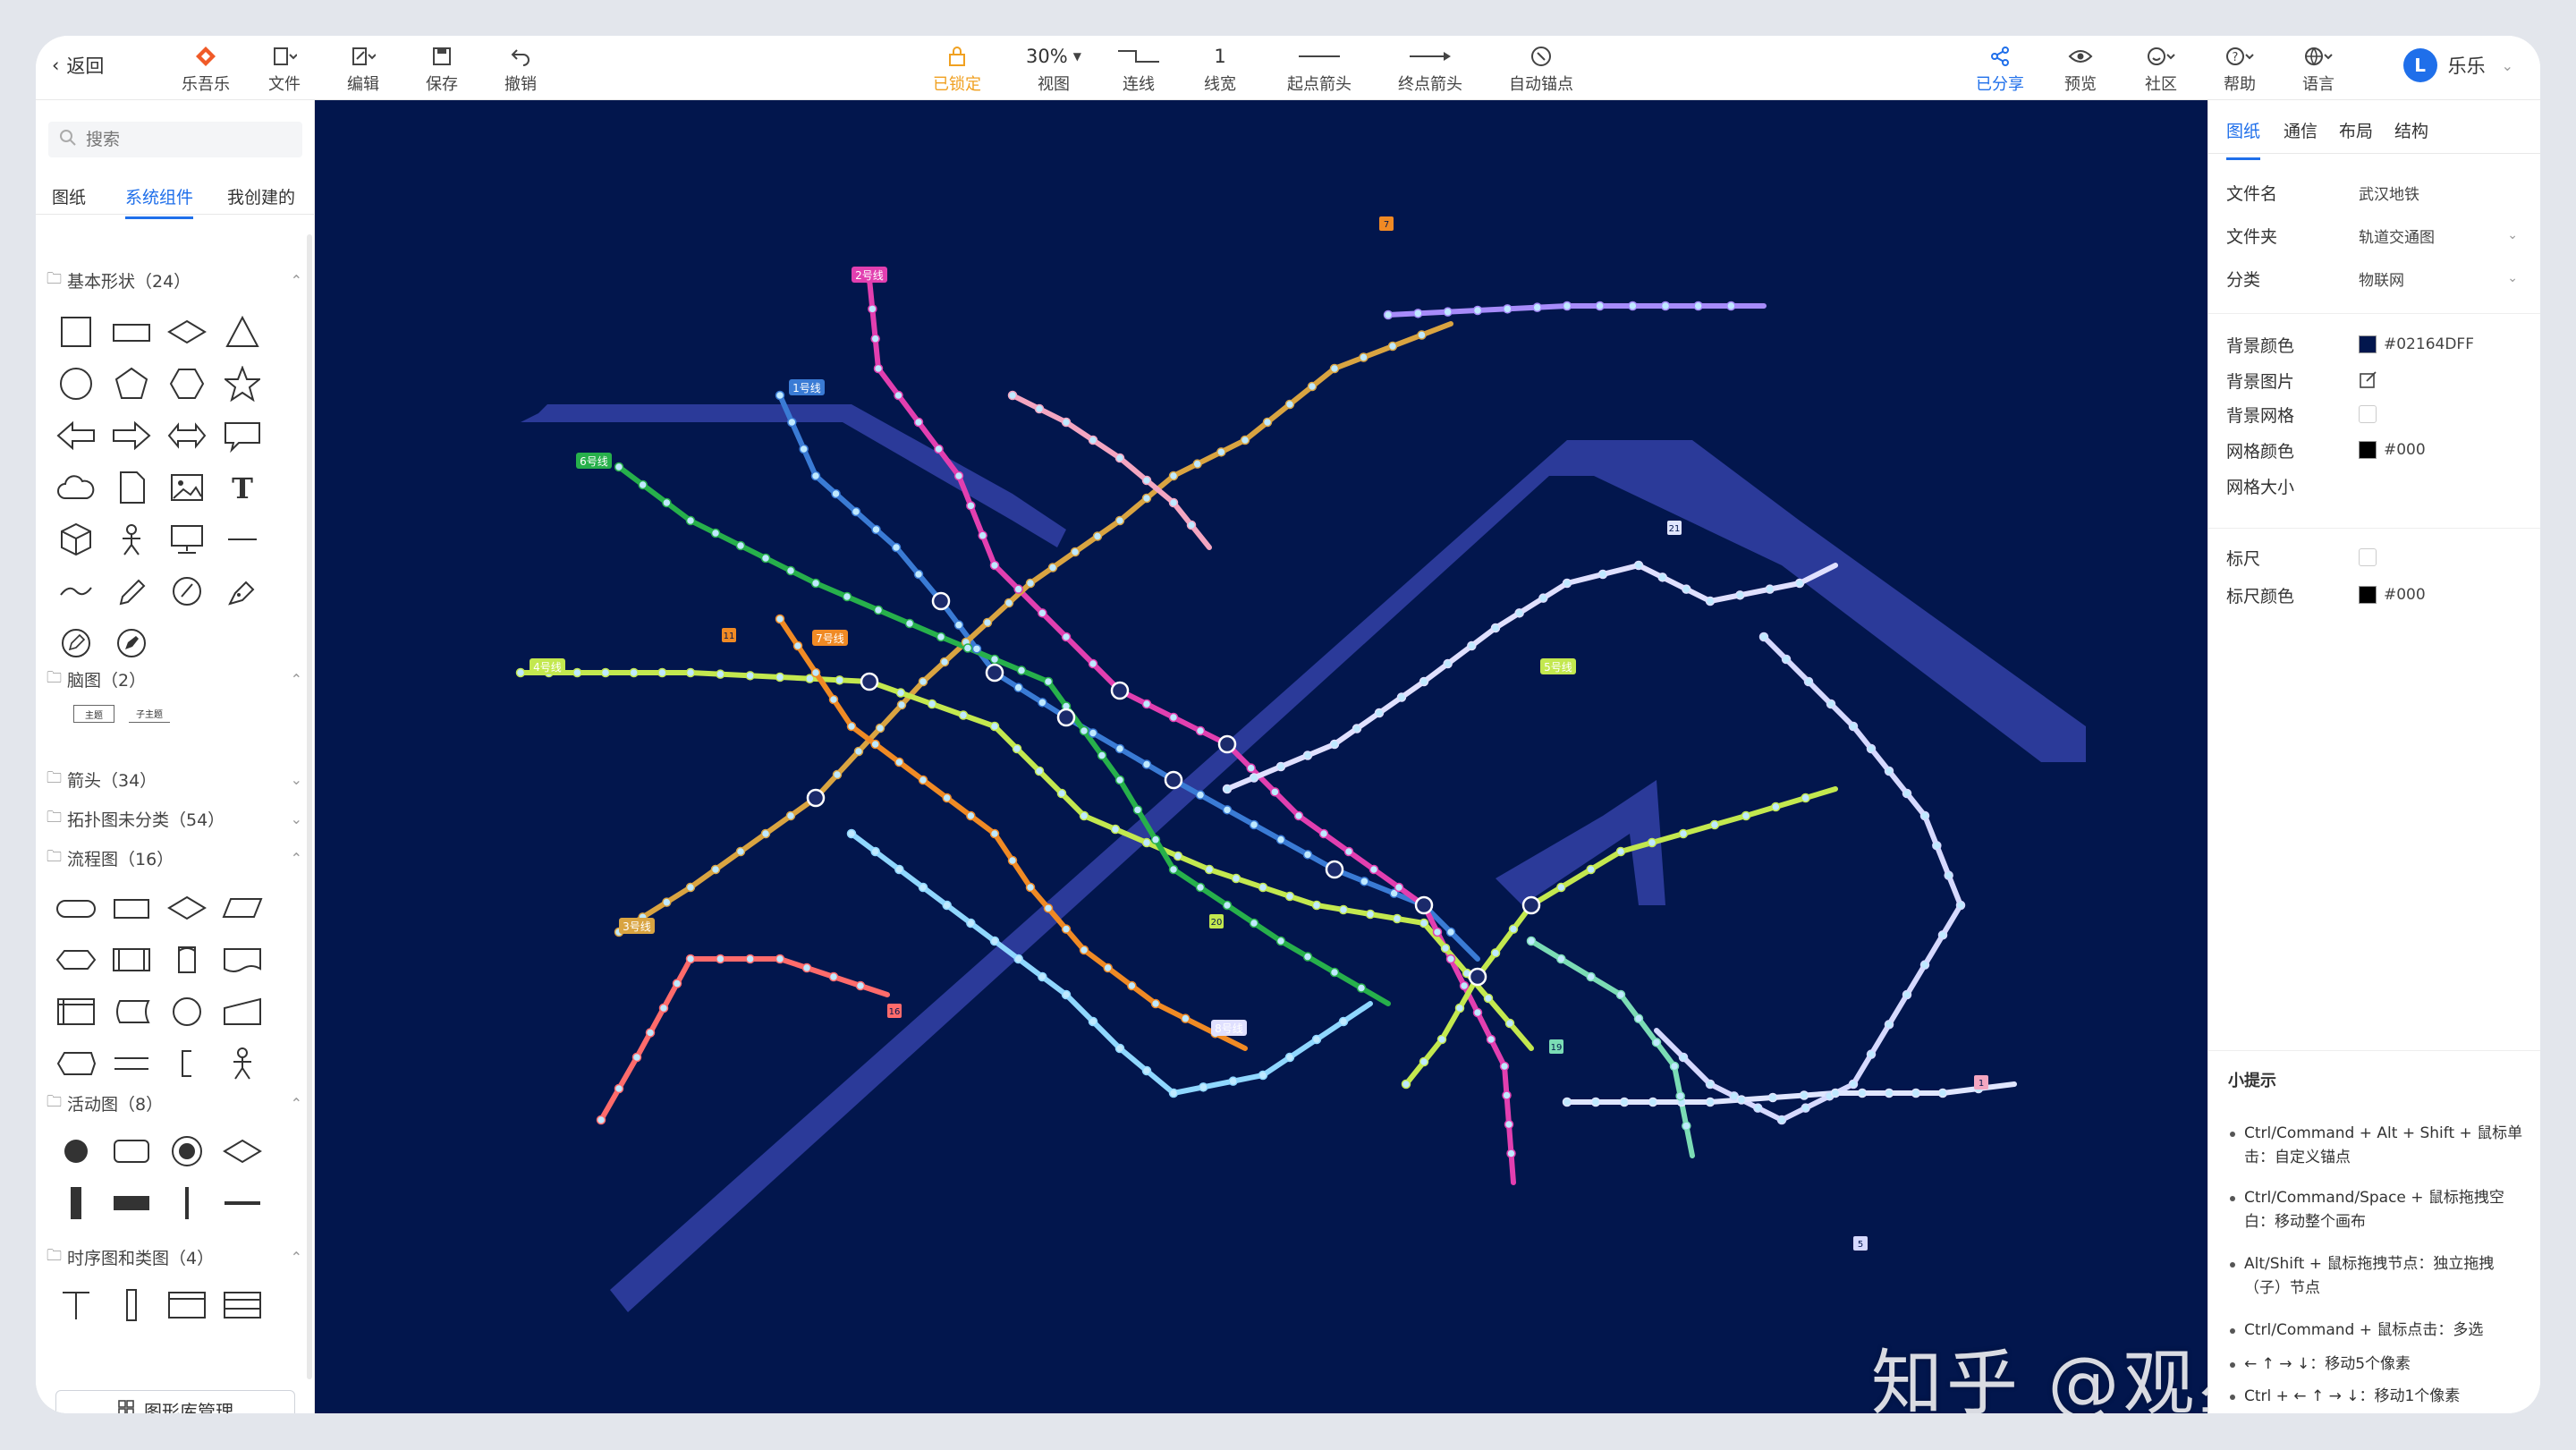 This screenshot has width=2576, height=1450. I want to click on subprocess-shape, so click(131, 959).